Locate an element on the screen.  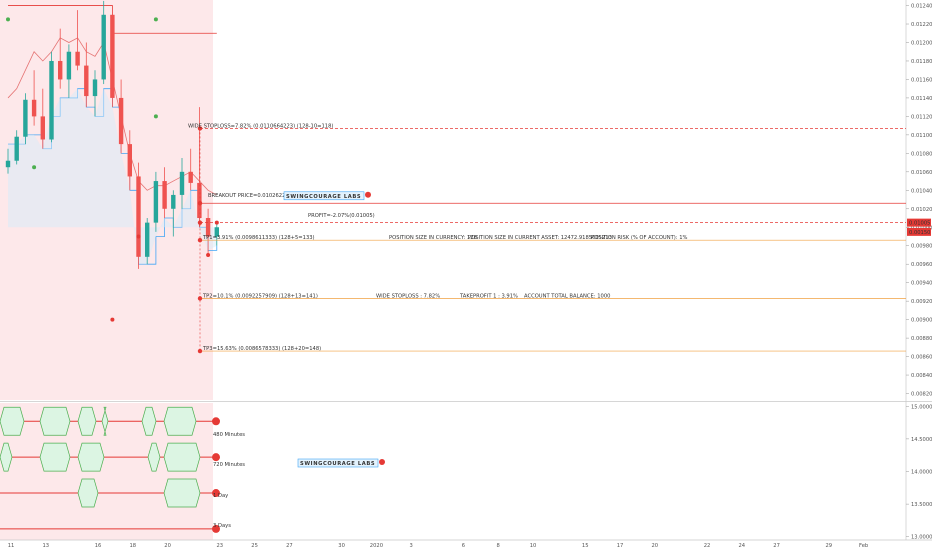
time-tick-label: 13 is located at coordinates (45, 546).